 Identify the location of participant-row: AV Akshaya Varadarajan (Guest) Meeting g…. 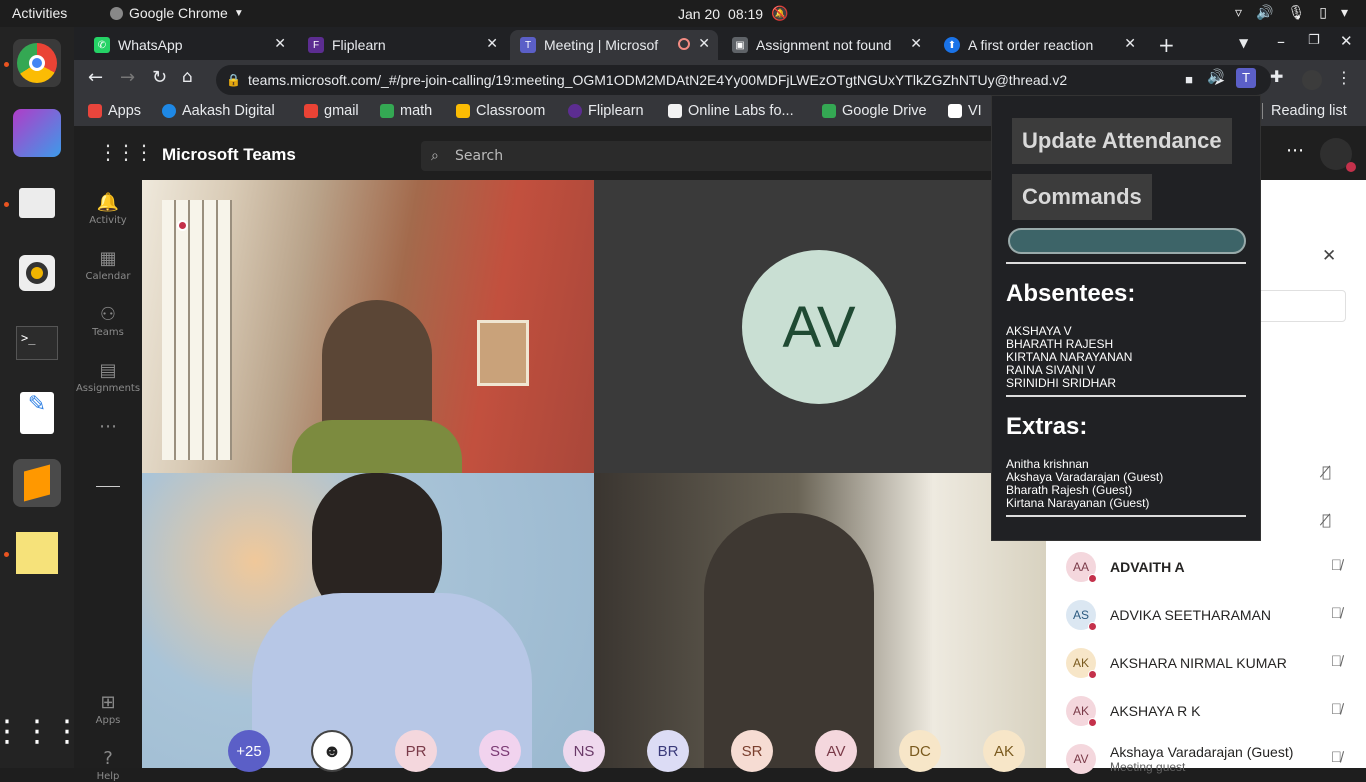
(1206, 759).